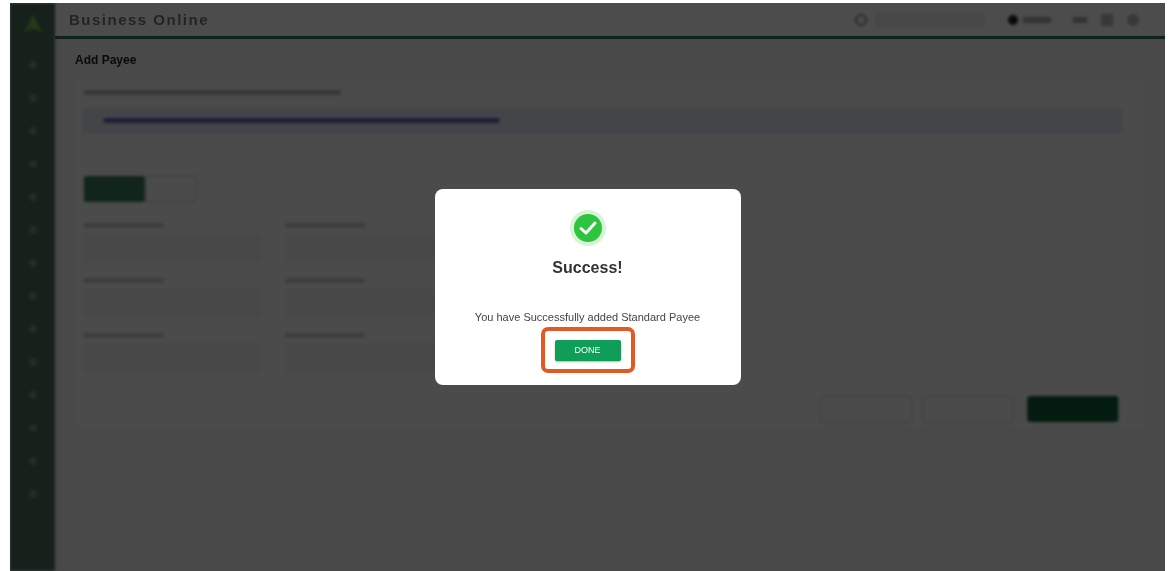 The image size is (1173, 571). I want to click on check-icon, so click(587, 228).